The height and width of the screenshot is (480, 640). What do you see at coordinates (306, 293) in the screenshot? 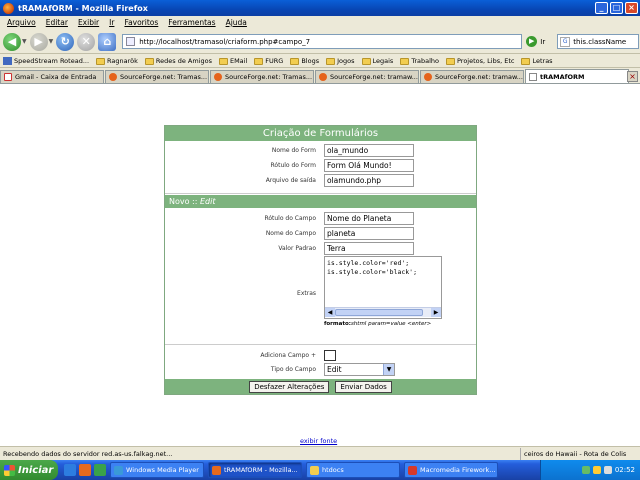
I see `extras-label: Extras` at bounding box center [306, 293].